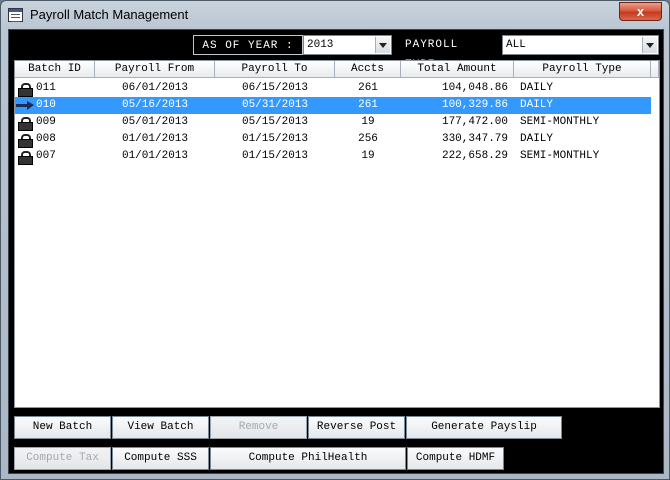 This screenshot has height=480, width=670. What do you see at coordinates (274, 88) in the screenshot?
I see `cell-payroll-to: 06/15/2013` at bounding box center [274, 88].